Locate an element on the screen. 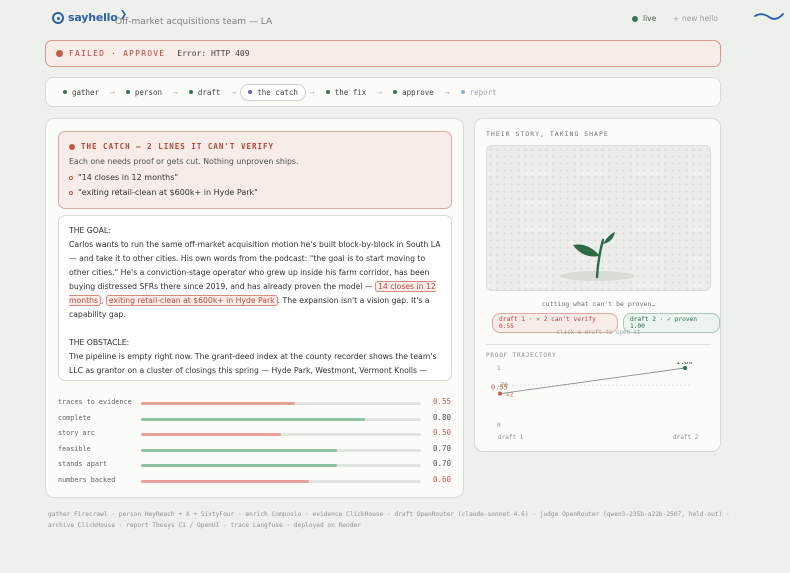 The image size is (790, 573). error-dot-icon is located at coordinates (59, 53).